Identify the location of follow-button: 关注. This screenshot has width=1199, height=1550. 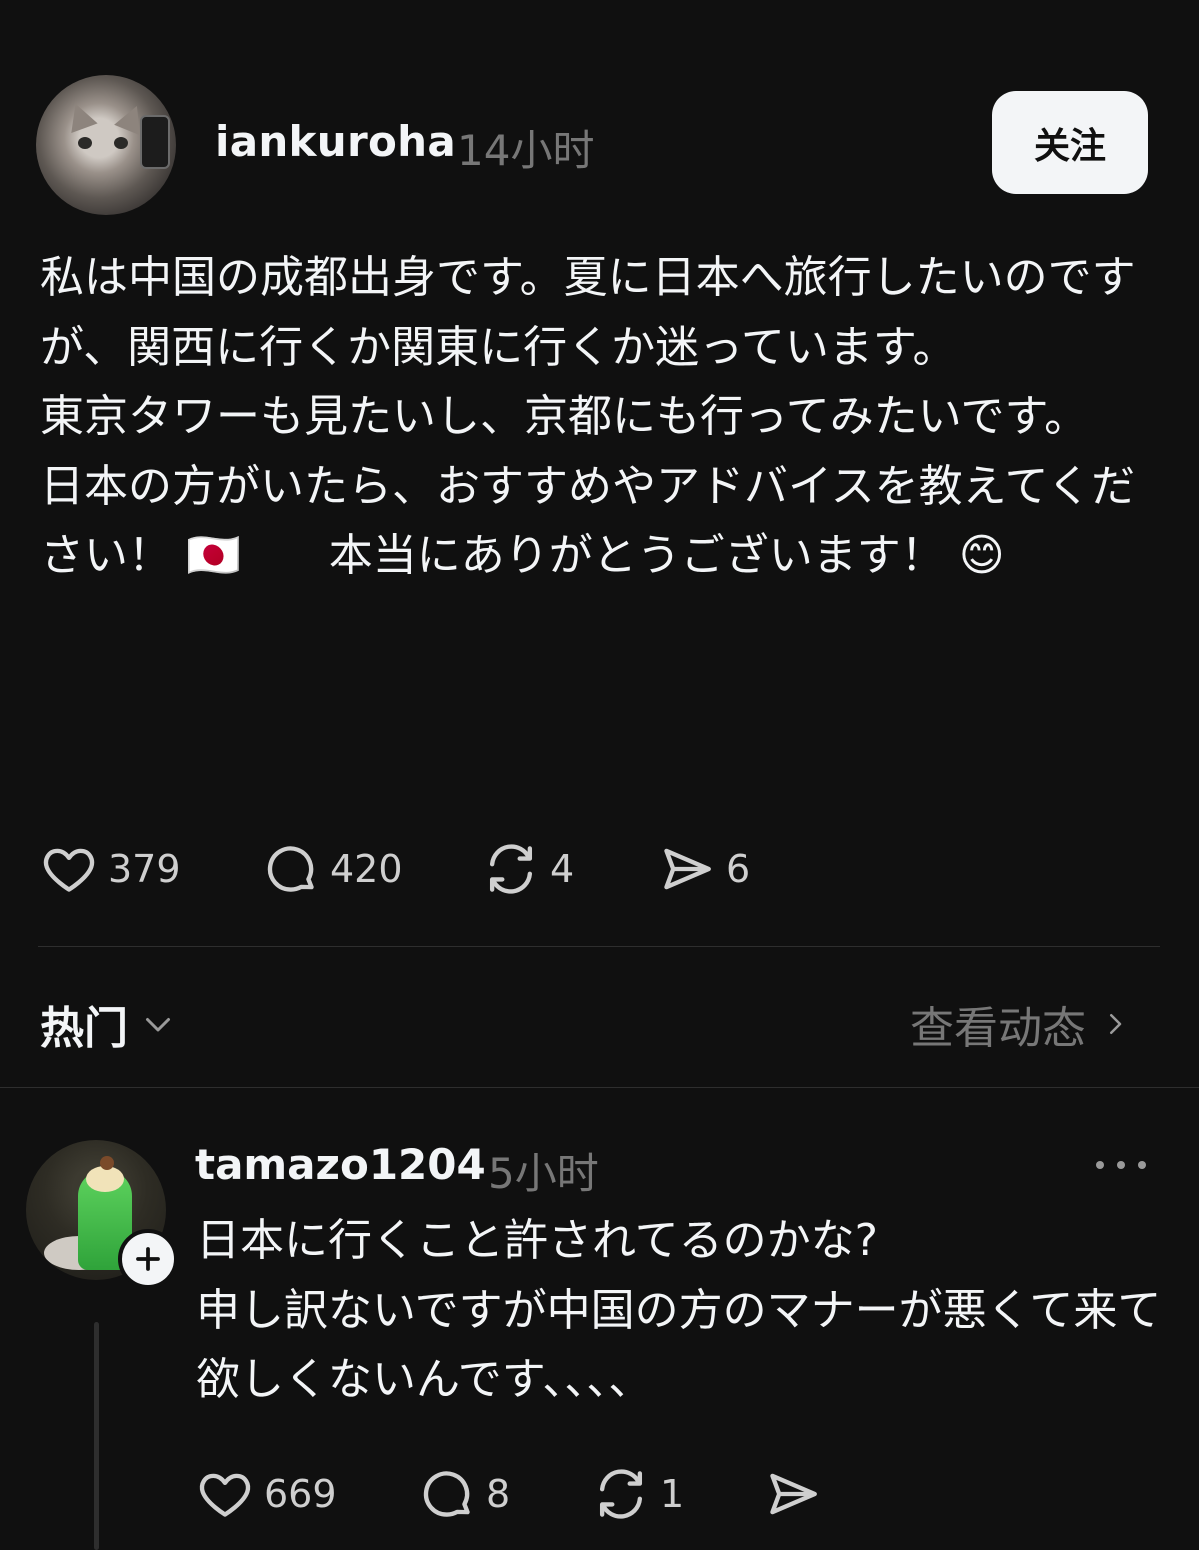
(1070, 142).